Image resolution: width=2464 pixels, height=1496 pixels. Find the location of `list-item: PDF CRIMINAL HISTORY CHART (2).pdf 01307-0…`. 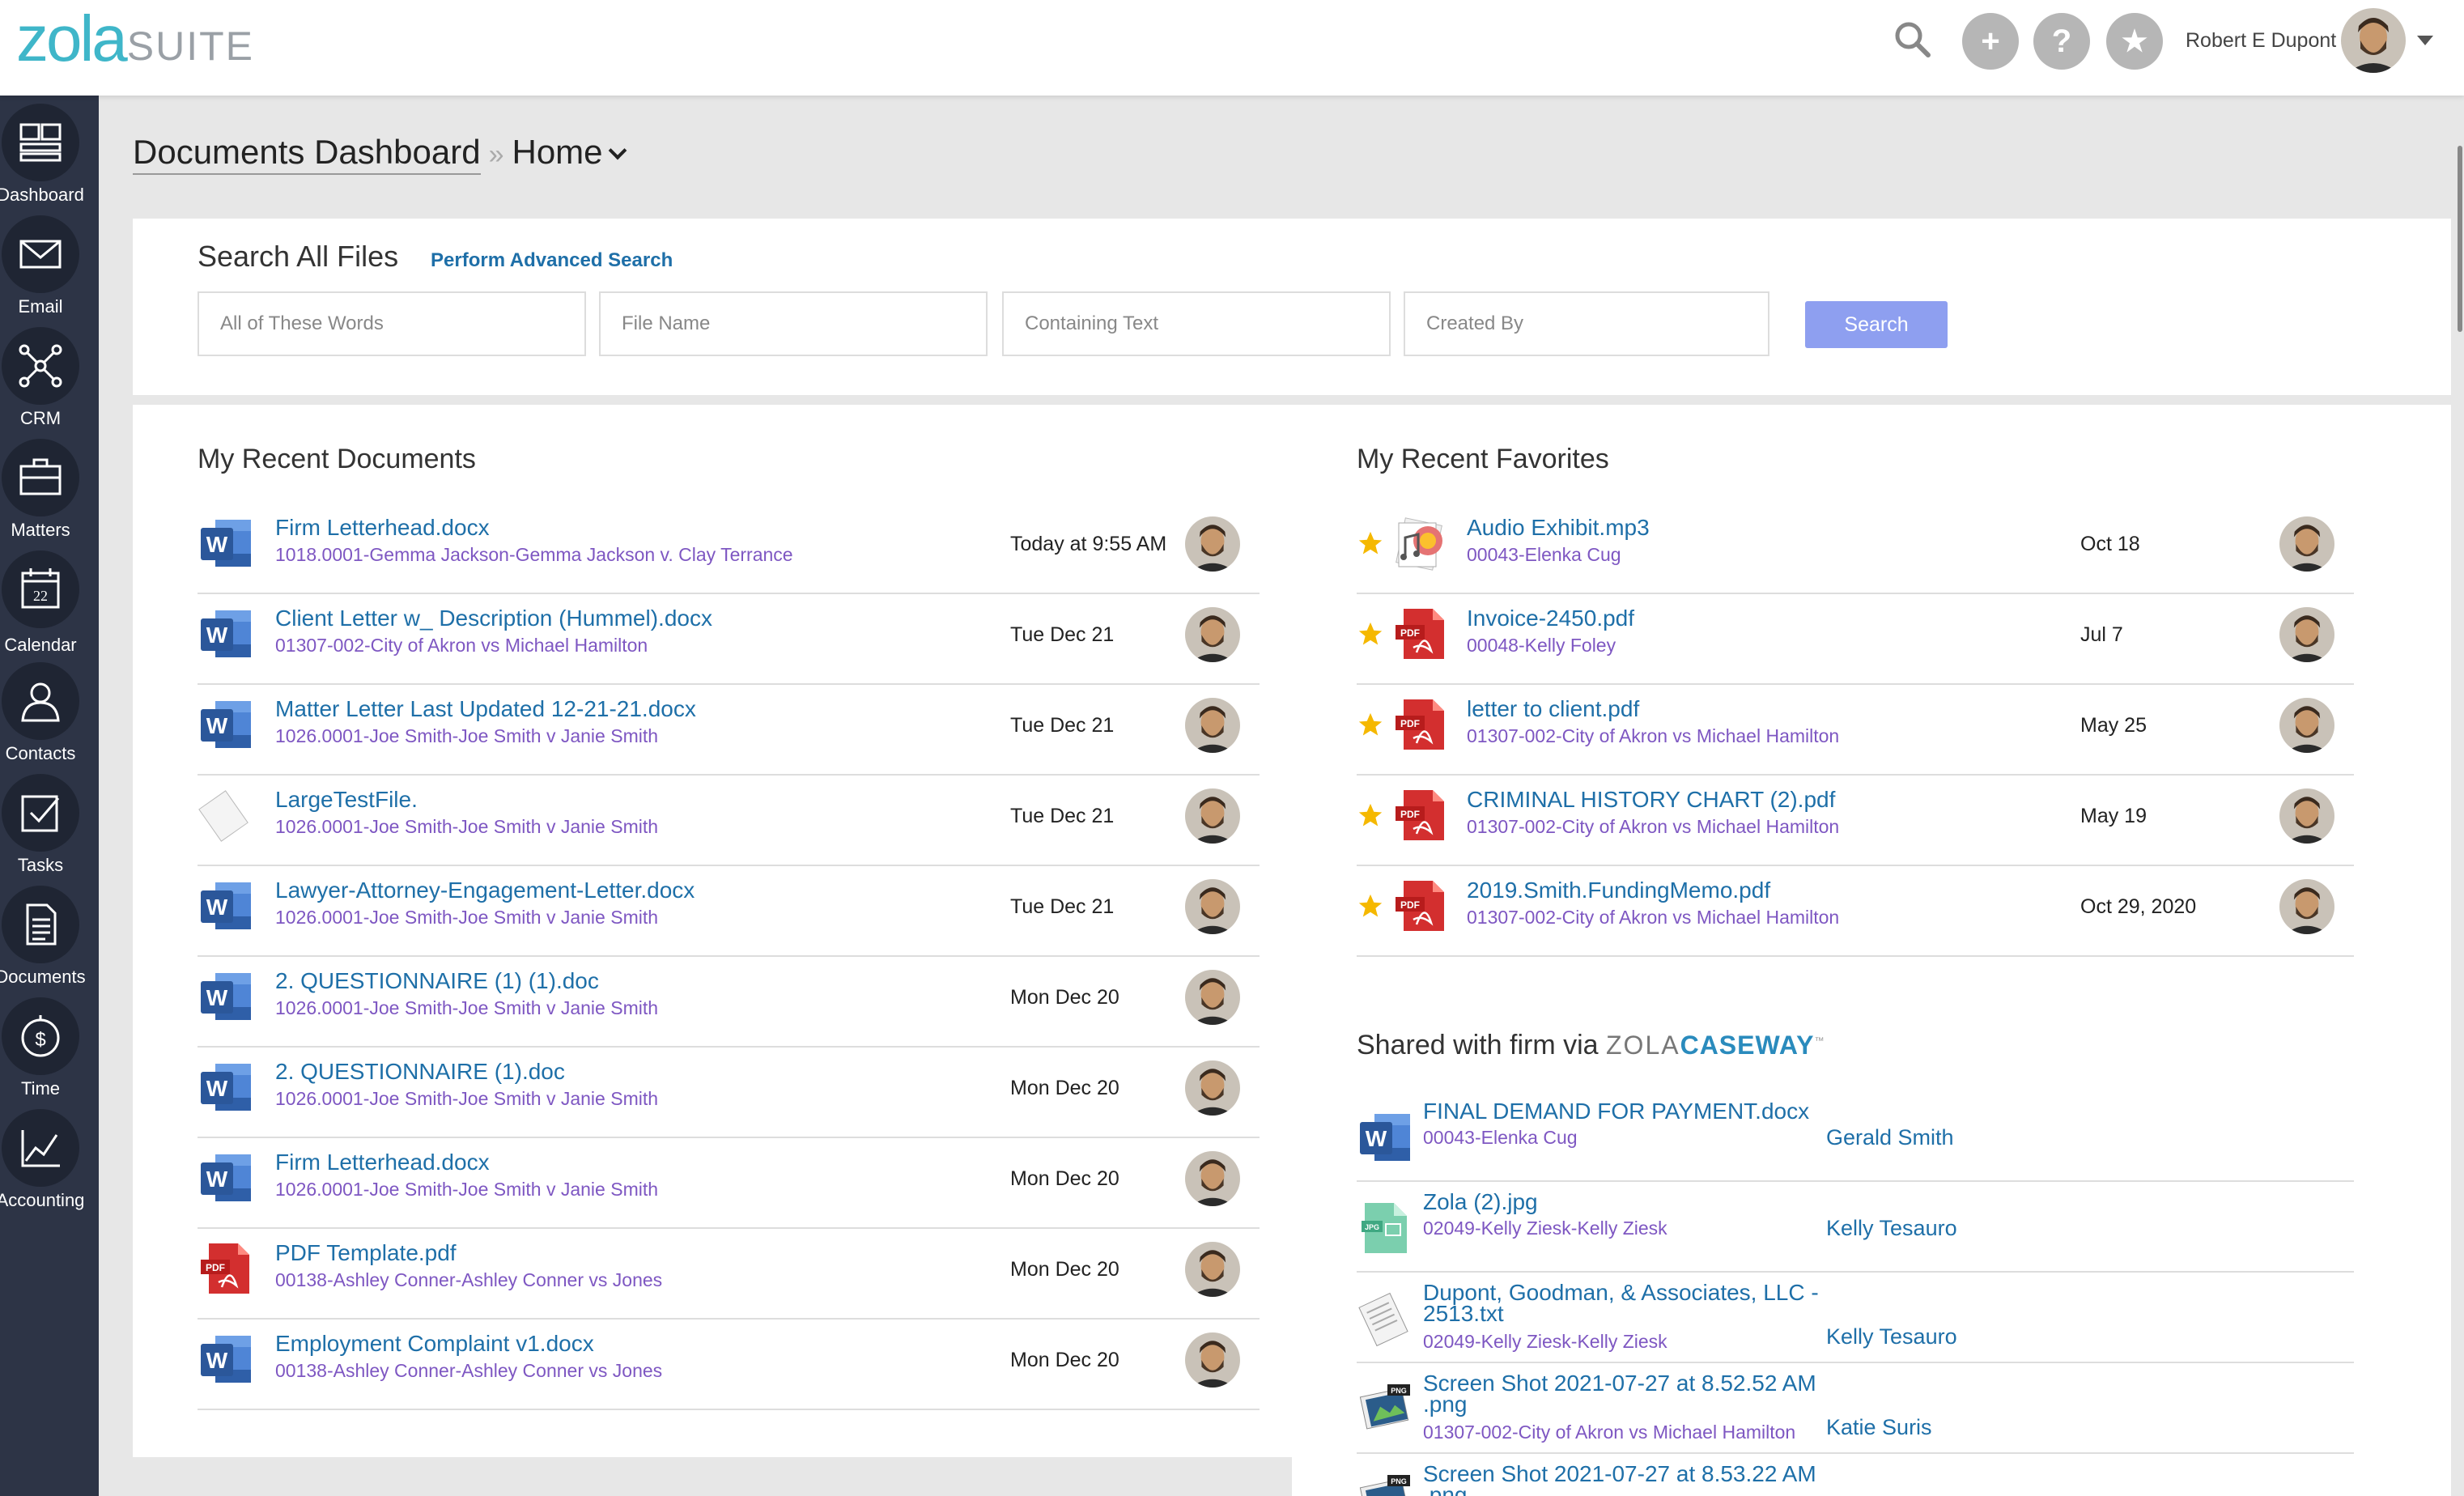

list-item: PDF CRIMINAL HISTORY CHART (2).pdf 01307-0… is located at coordinates (1856, 821).